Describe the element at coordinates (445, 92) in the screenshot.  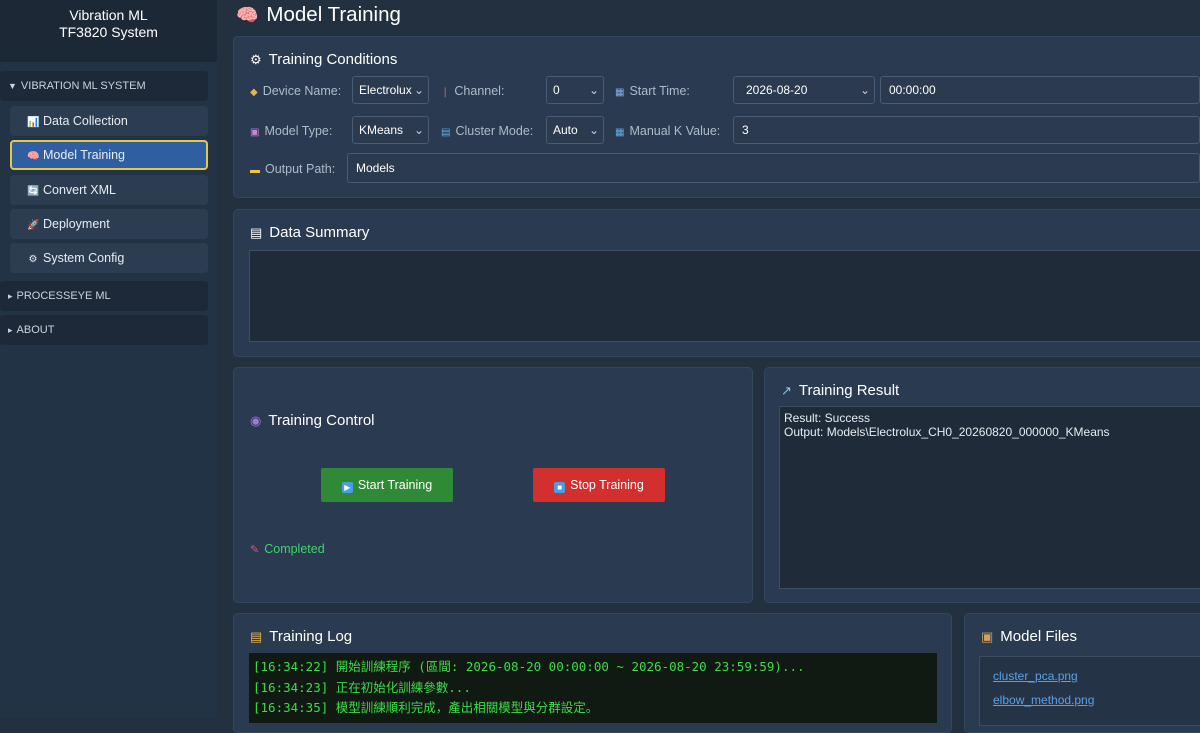
I see `thermometer-icon: ❘` at that location.